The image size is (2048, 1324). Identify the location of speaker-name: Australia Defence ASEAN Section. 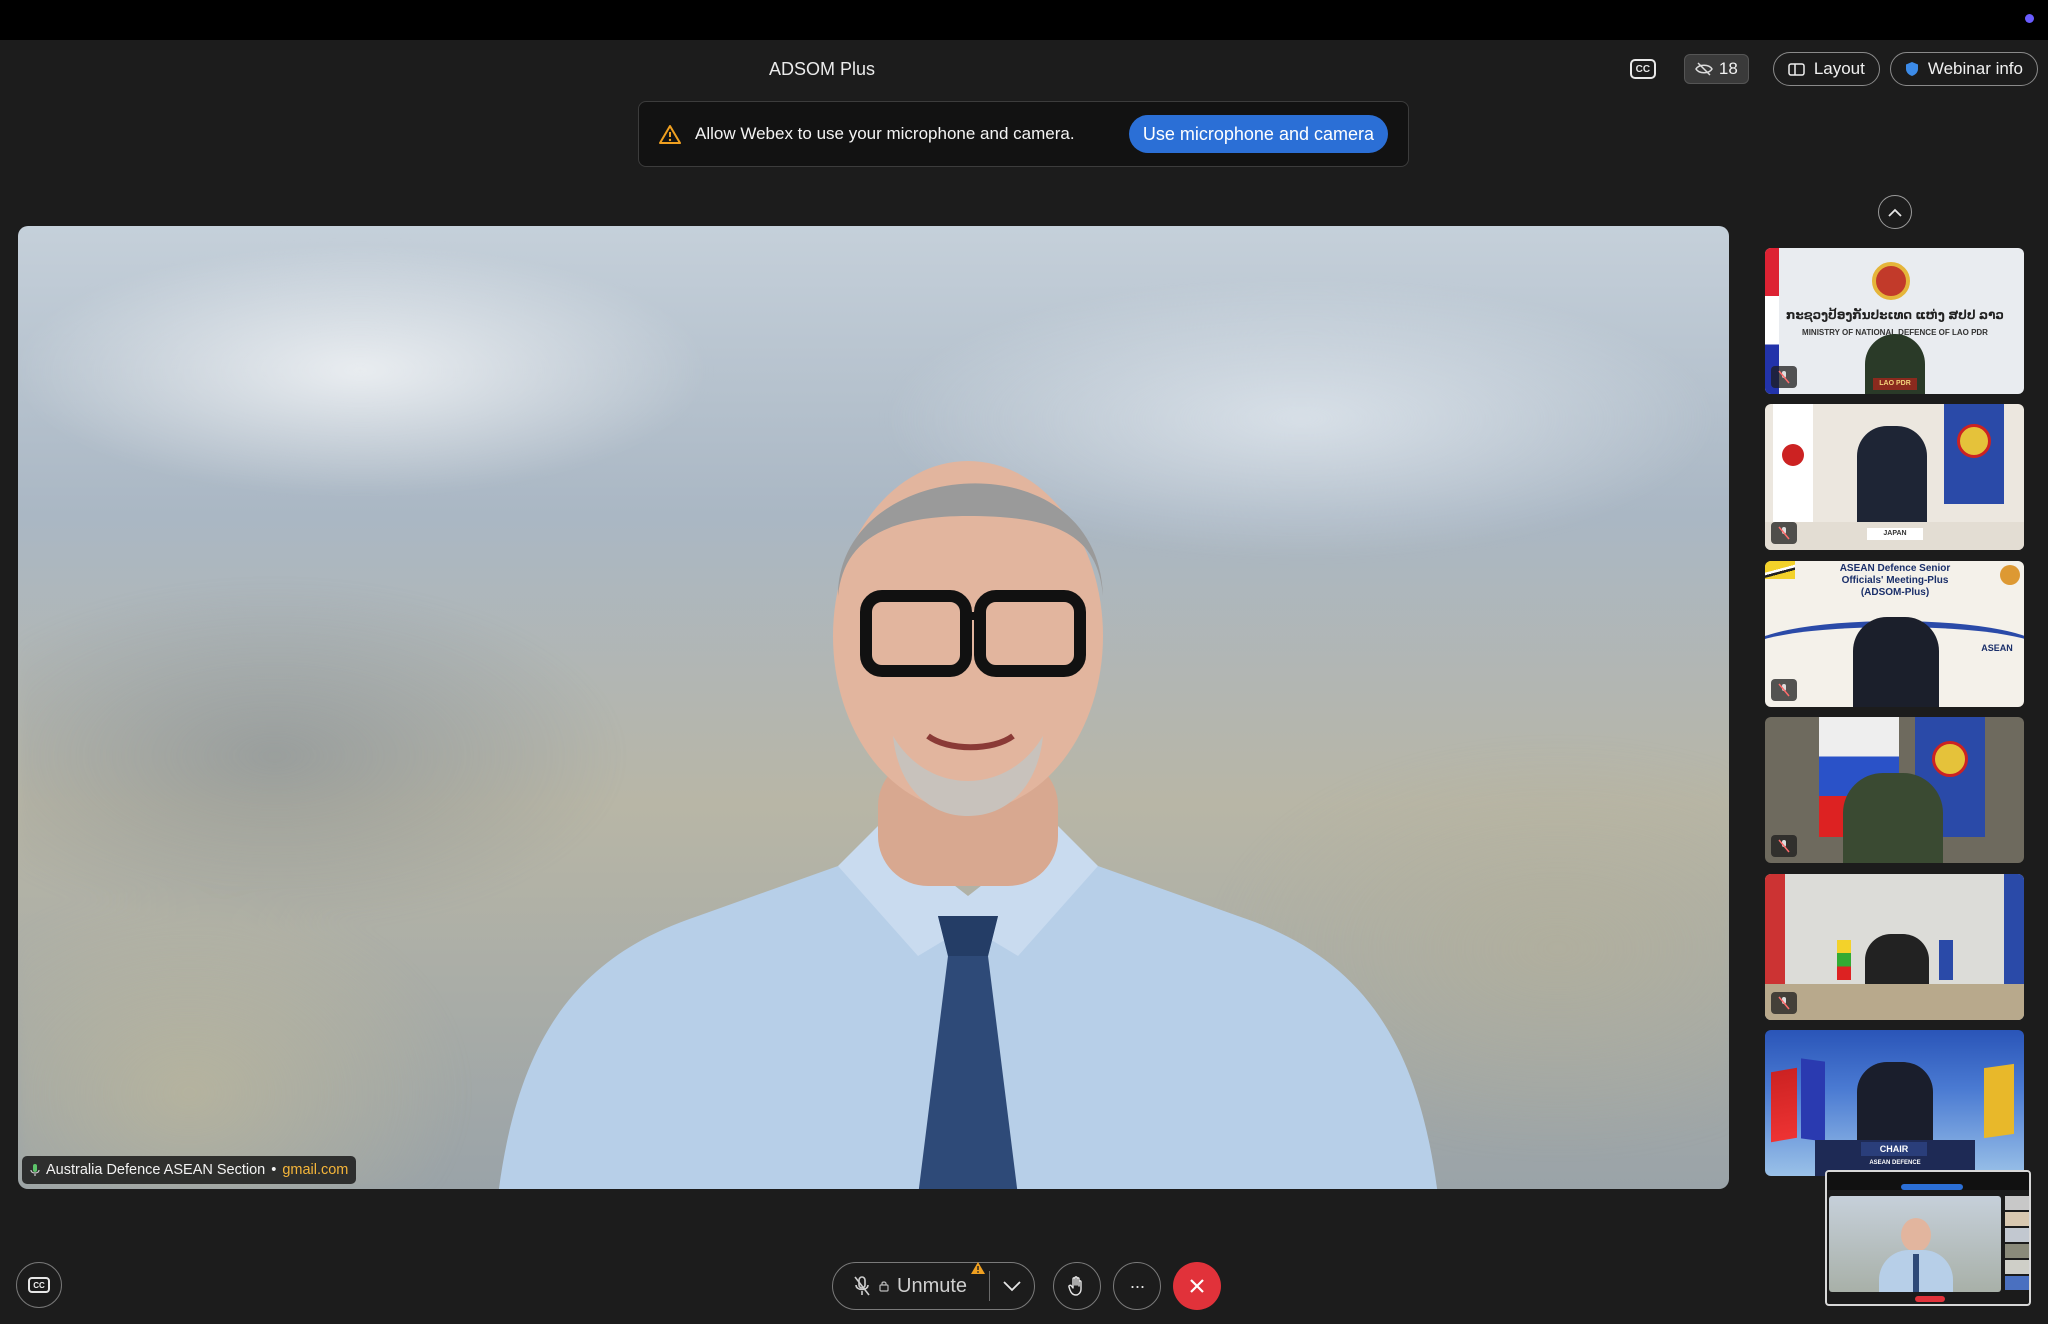
(156, 1170).